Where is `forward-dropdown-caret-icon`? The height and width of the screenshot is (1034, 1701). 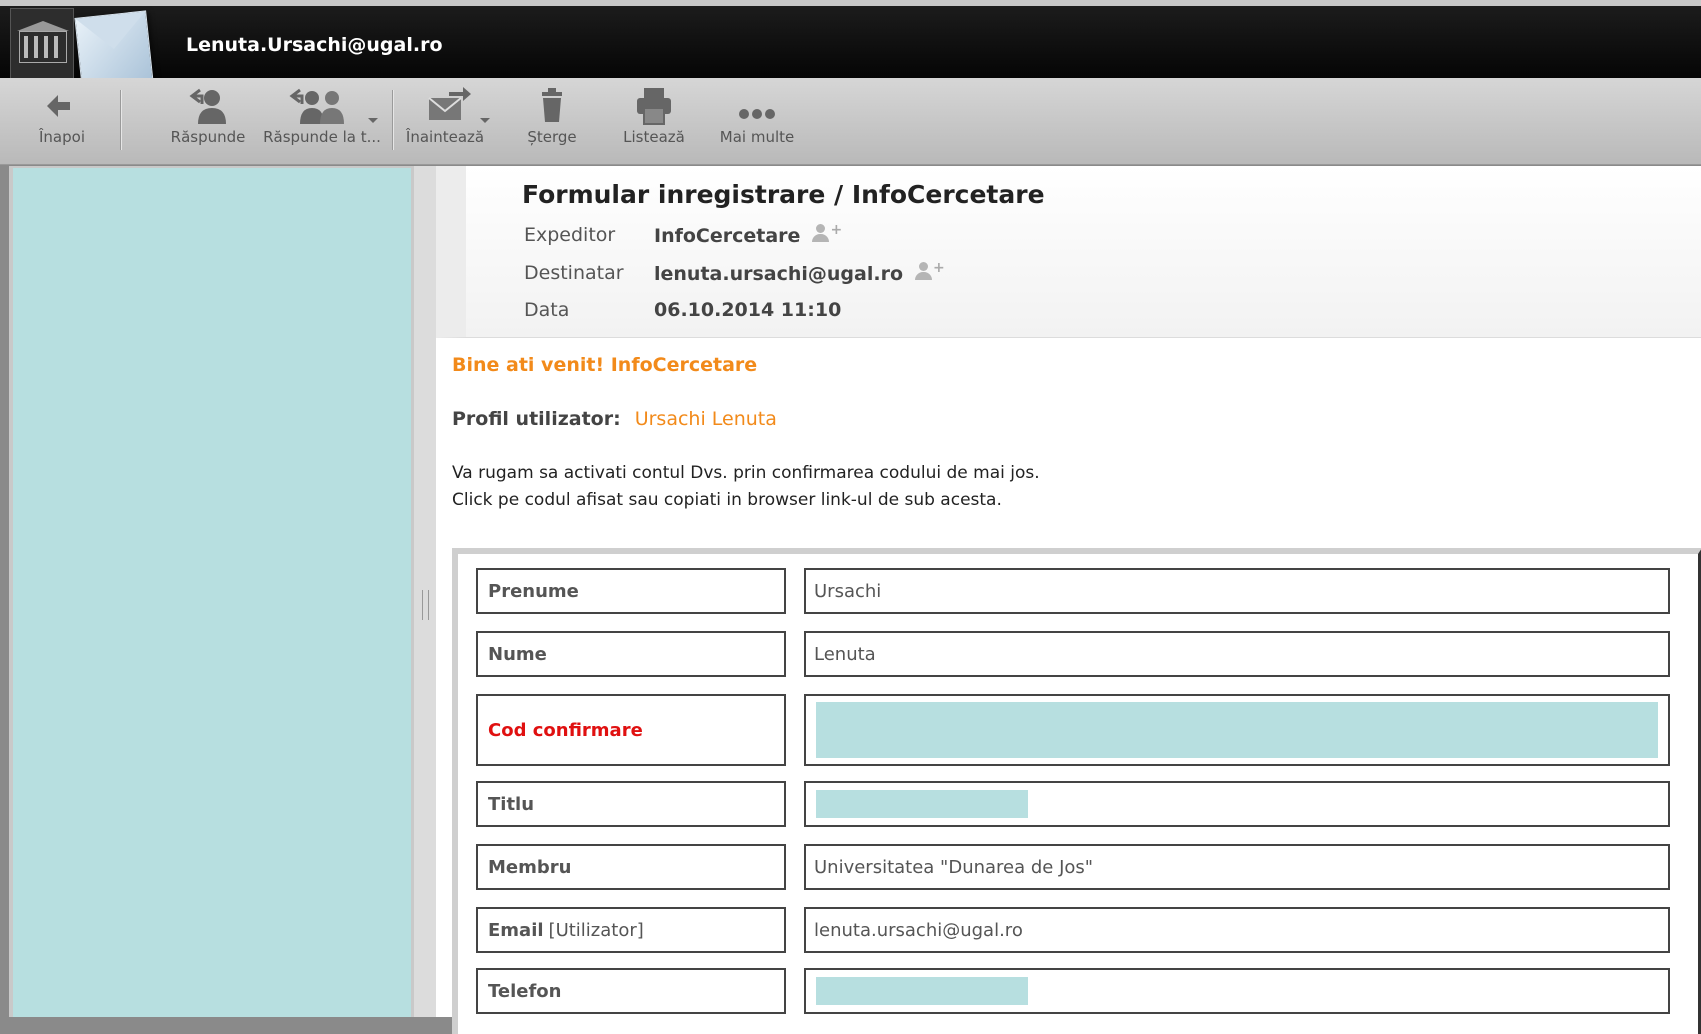
forward-dropdown-caret-icon is located at coordinates (485, 120).